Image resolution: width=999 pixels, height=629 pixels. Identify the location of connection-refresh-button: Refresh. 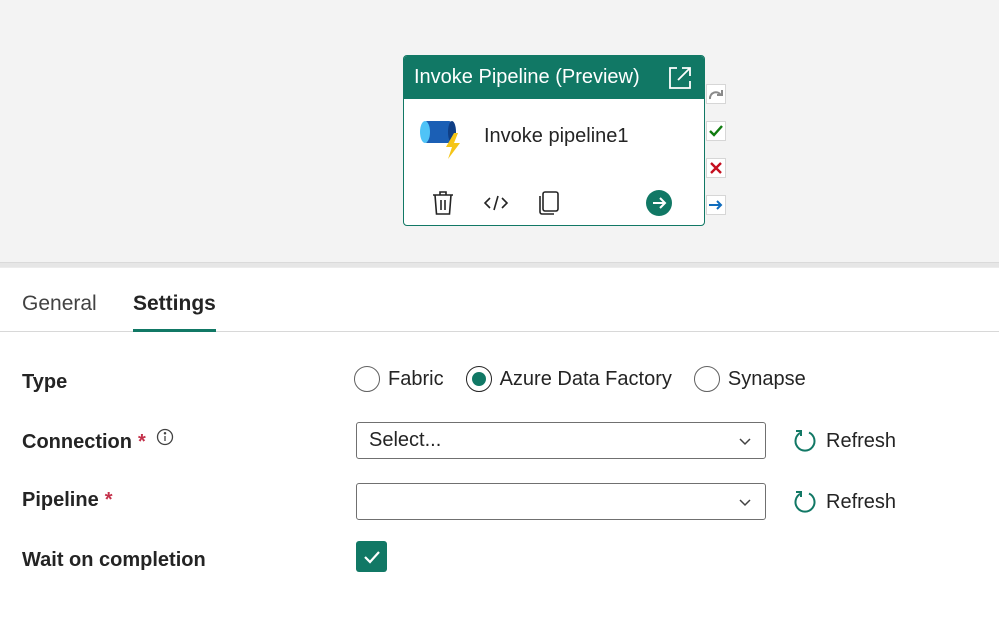
(844, 441).